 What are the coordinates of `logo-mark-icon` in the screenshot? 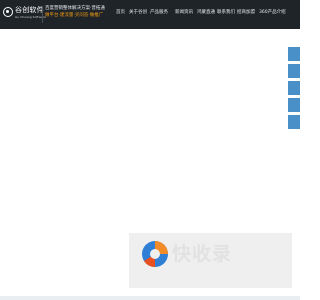 It's located at (8, 12).